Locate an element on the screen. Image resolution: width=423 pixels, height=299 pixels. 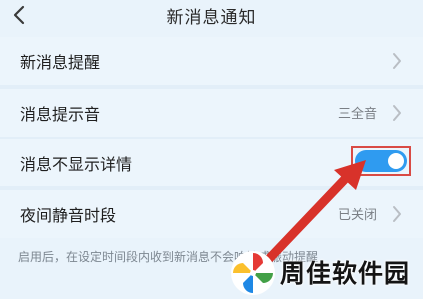
setting-value: 已关闭 is located at coordinates (357, 215).